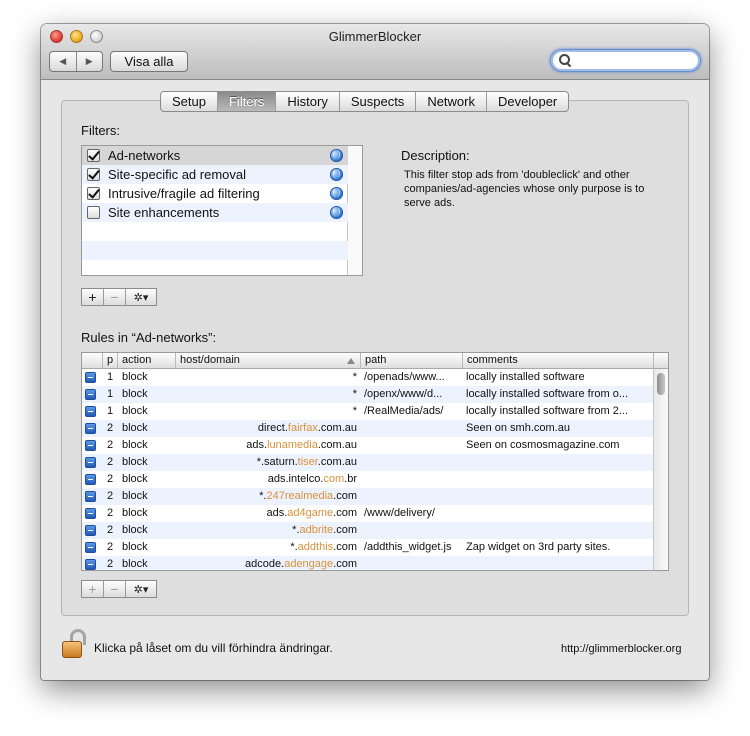 The width and height of the screenshot is (750, 736). I want to click on column-header-p: p, so click(110, 361).